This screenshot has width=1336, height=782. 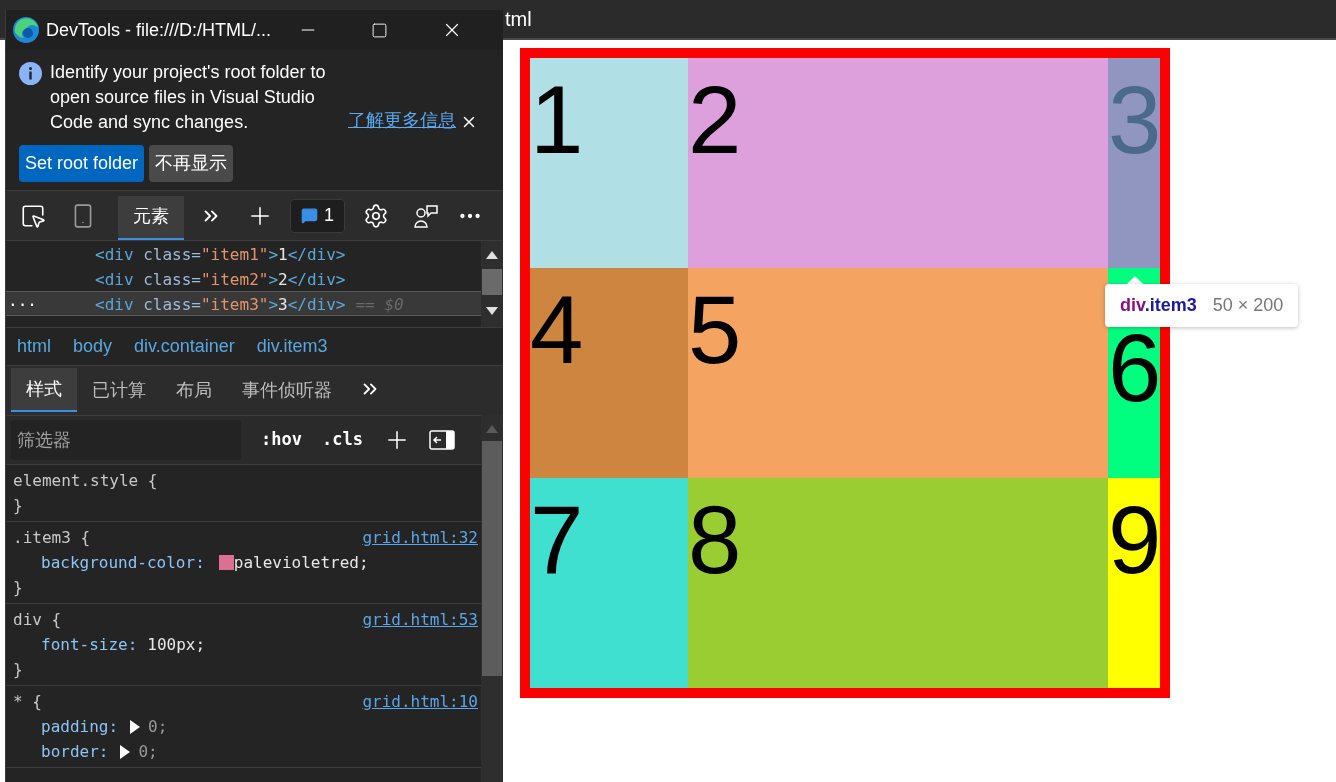 I want to click on rule-selector: element.style {, so click(x=85, y=481).